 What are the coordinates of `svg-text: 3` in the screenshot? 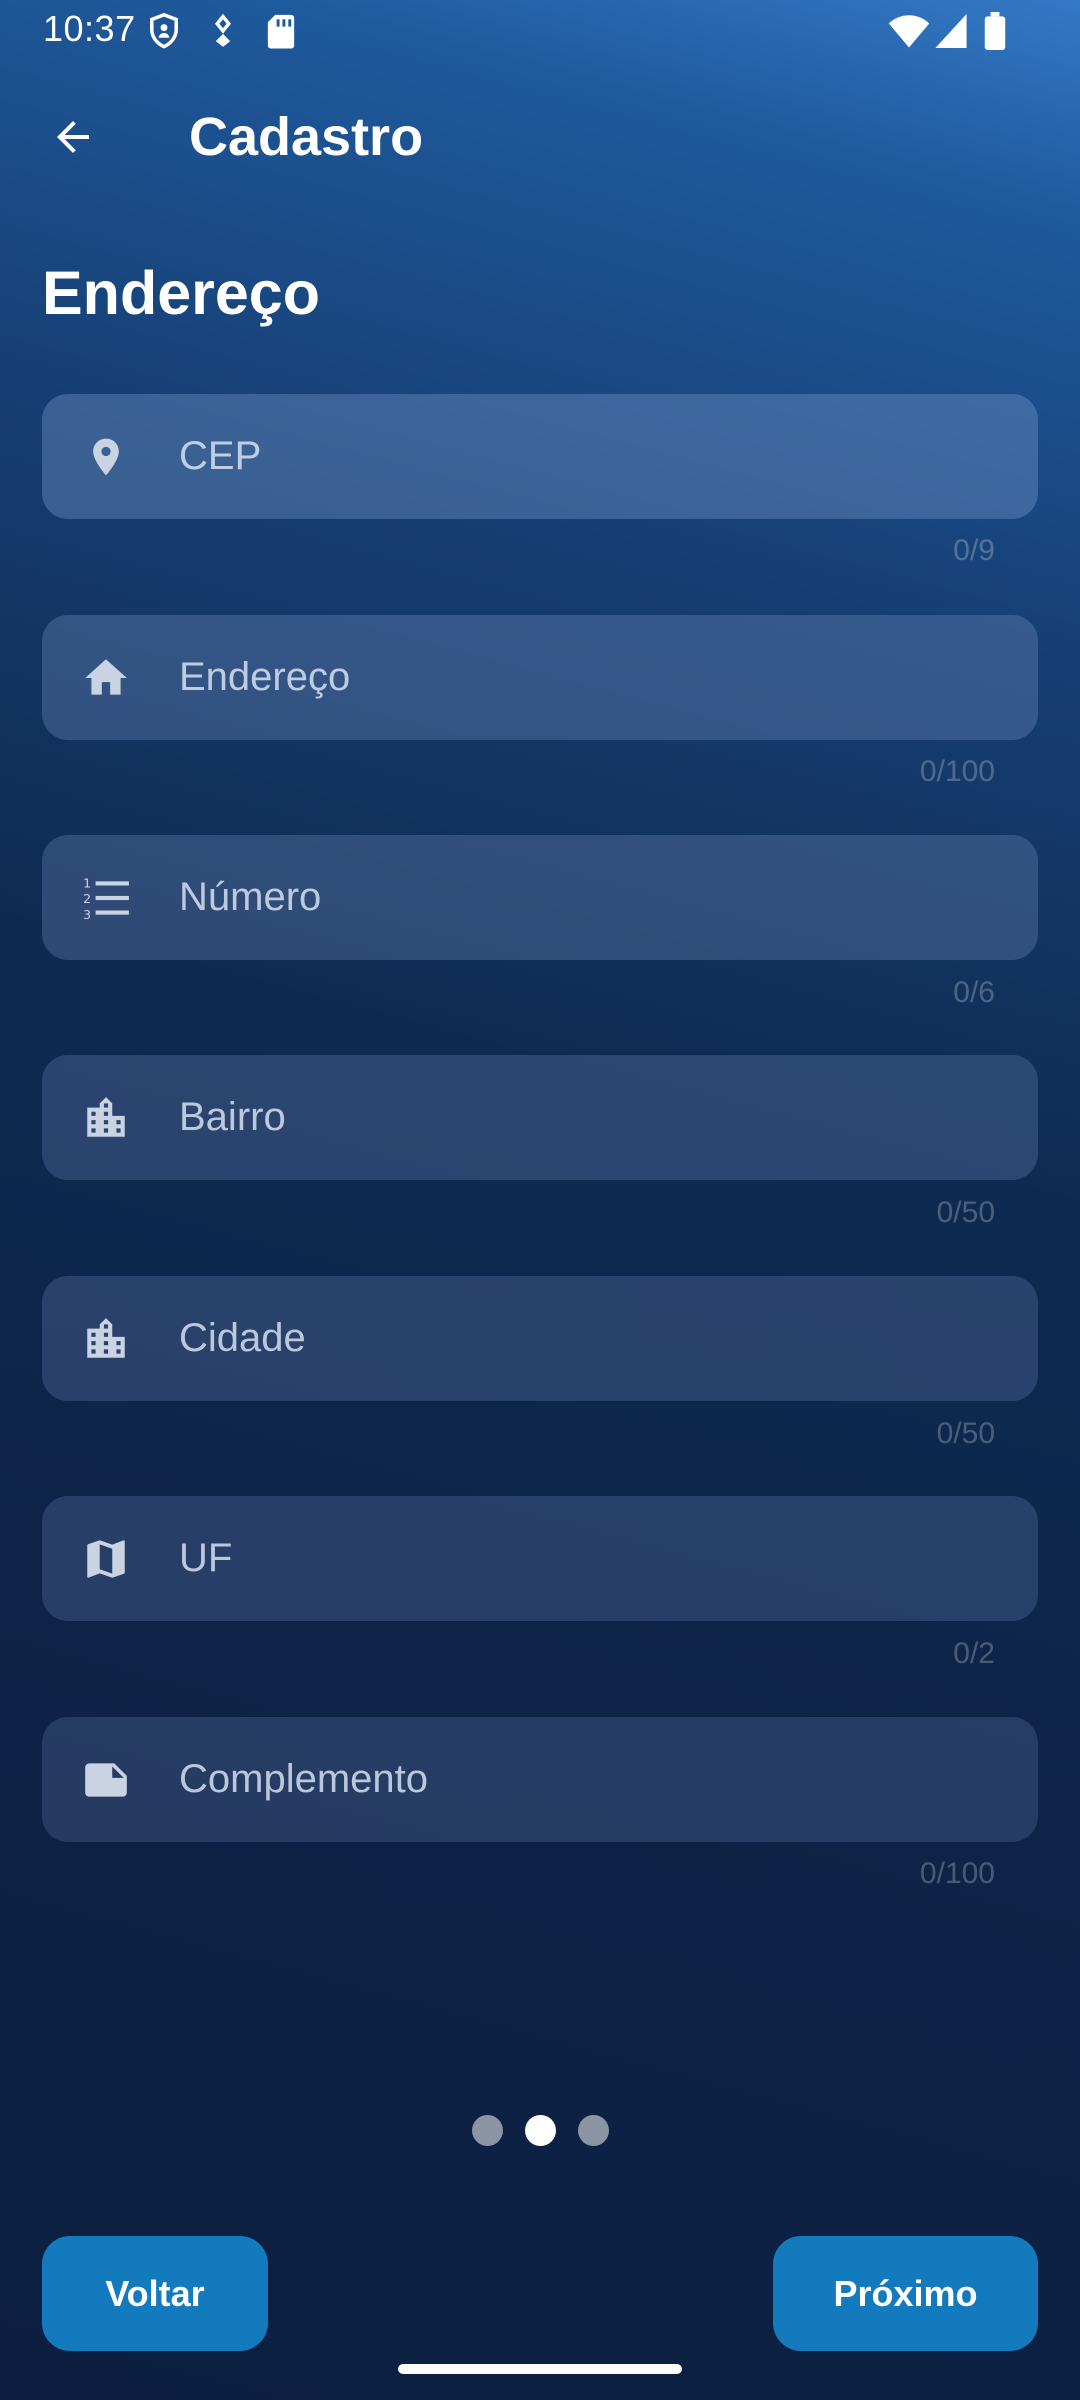 It's located at (87, 914).